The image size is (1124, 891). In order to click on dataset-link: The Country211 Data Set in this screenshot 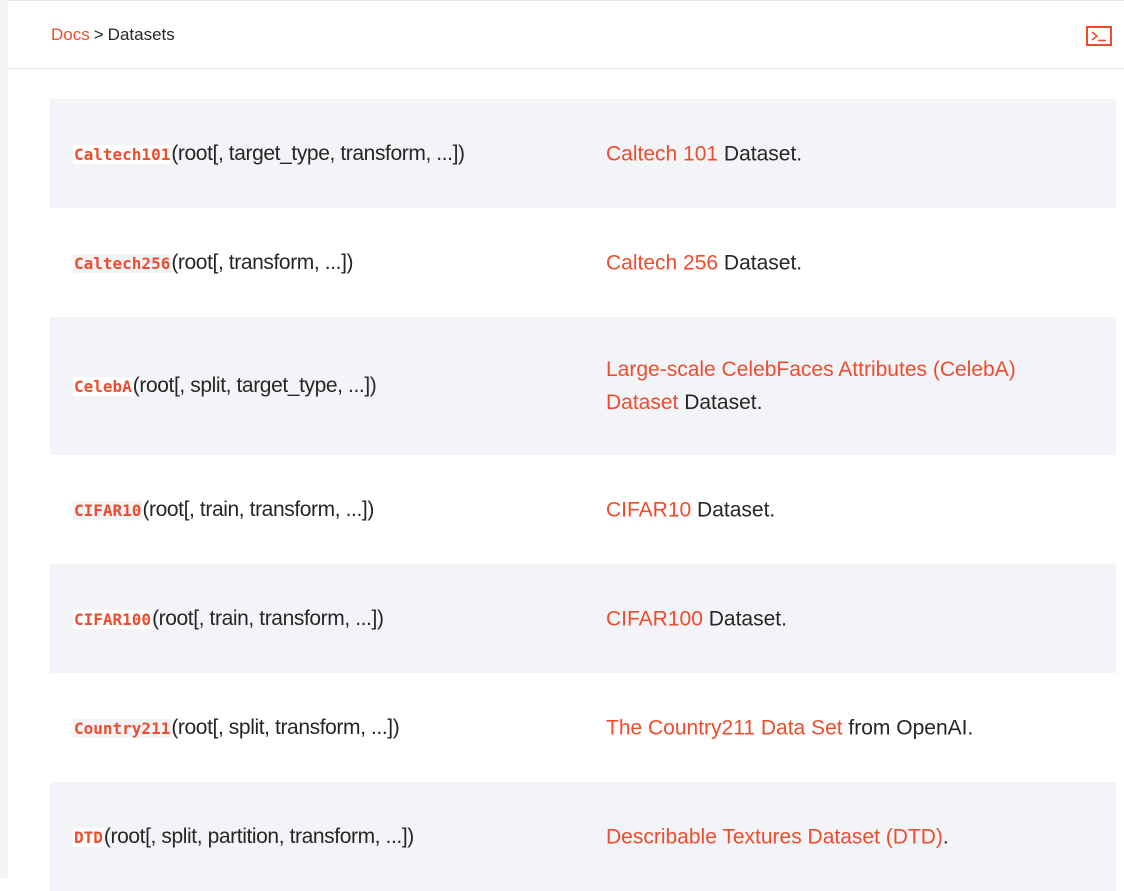, I will do `click(724, 727)`.